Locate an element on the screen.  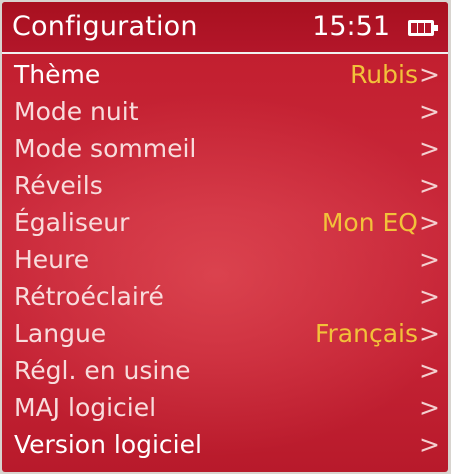
menu-item-value: Mon EQ is located at coordinates (369, 222).